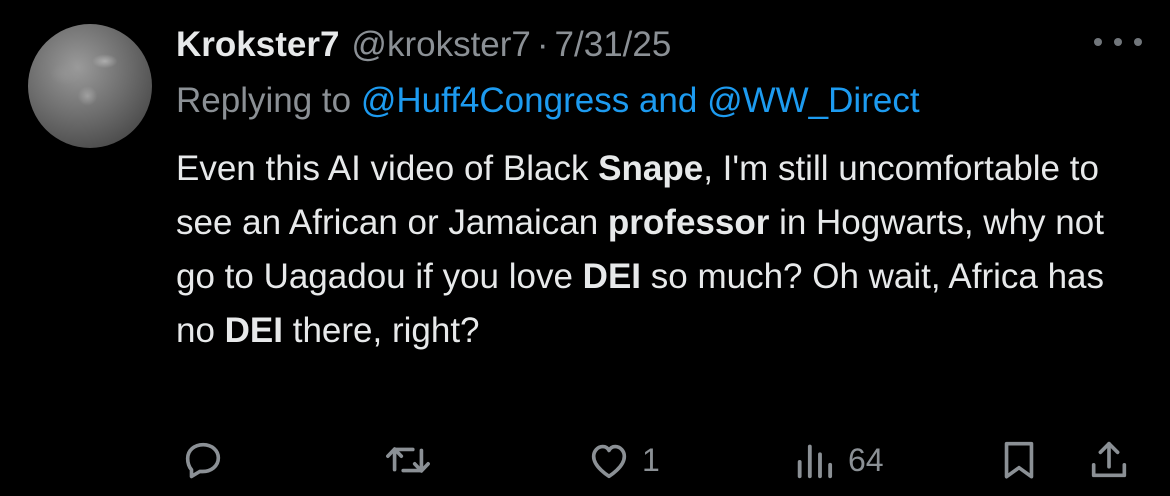  What do you see at coordinates (90, 86) in the screenshot?
I see `avatar` at bounding box center [90, 86].